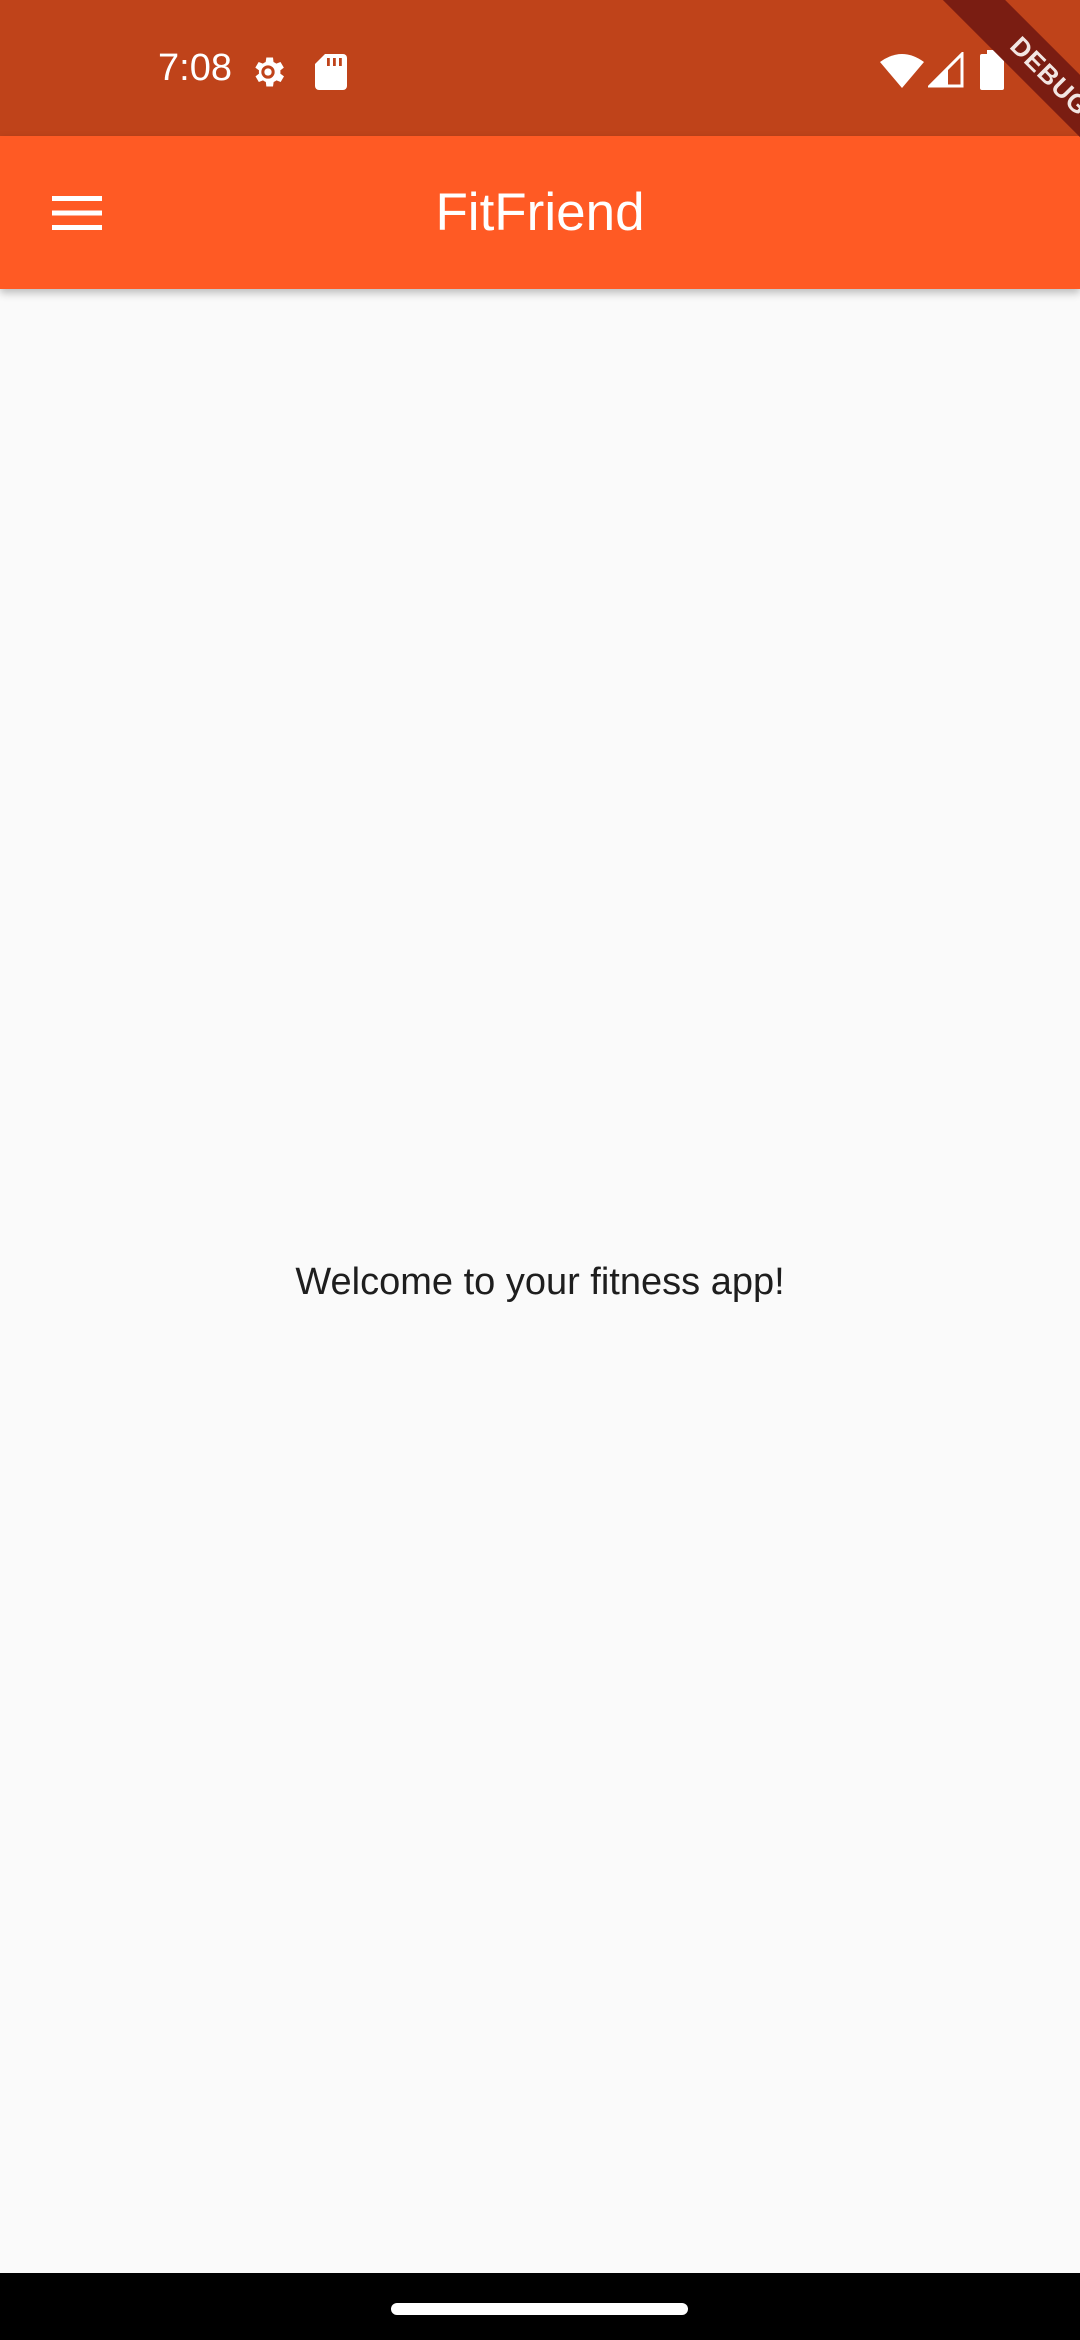 The image size is (1080, 2340). I want to click on wifi-icon, so click(902, 71).